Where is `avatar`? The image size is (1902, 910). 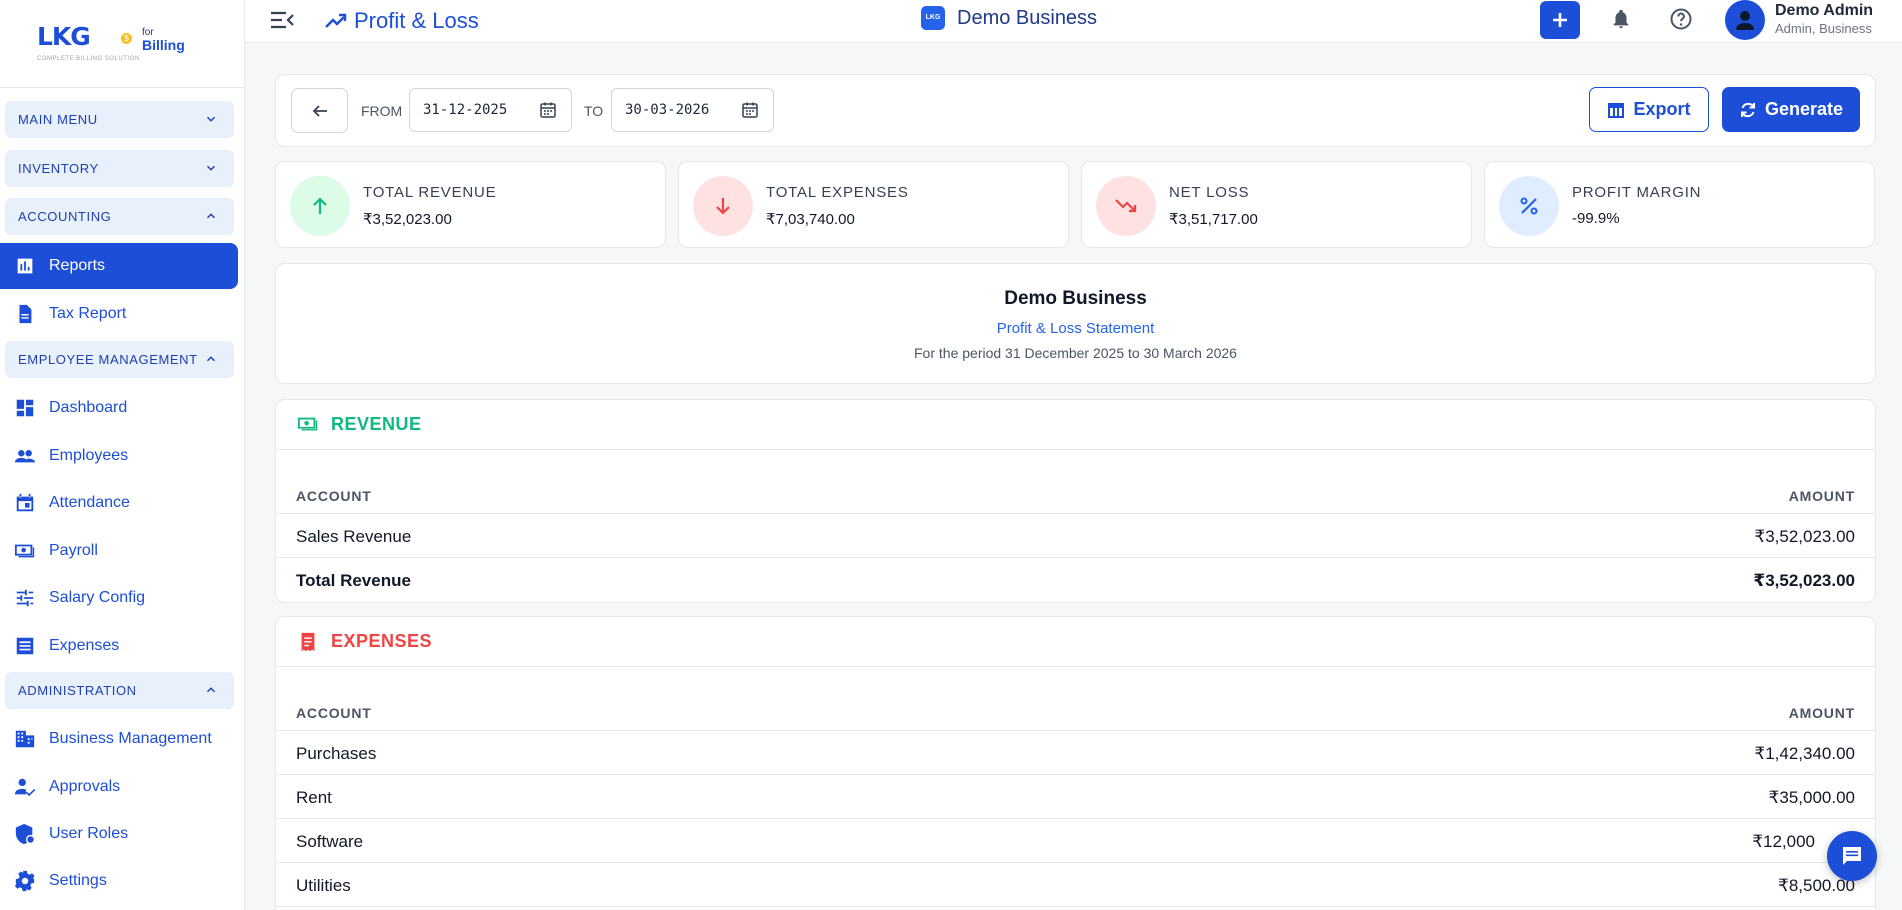
avatar is located at coordinates (1745, 20).